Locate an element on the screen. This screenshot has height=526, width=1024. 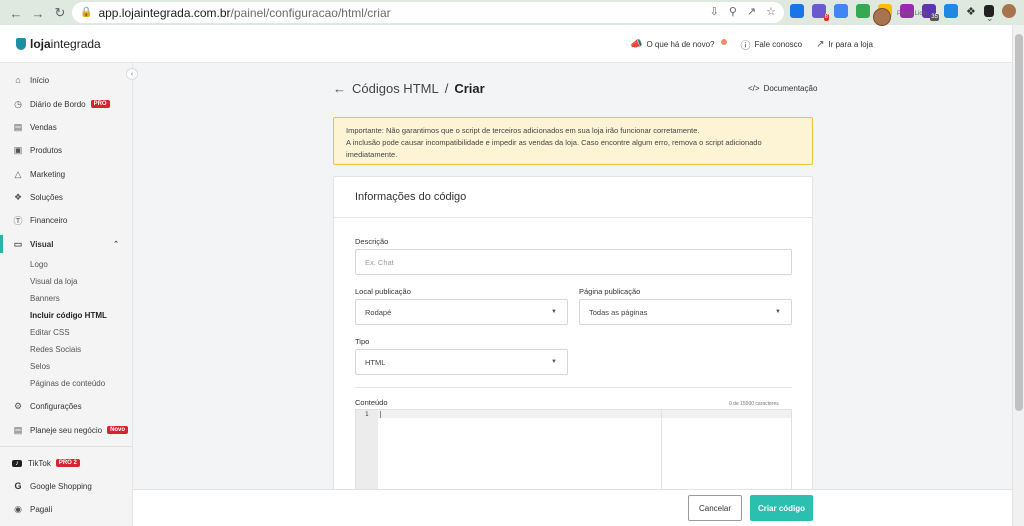
submenu-item-visual-da-loja: Visual da loja is located at coordinates (53, 281).